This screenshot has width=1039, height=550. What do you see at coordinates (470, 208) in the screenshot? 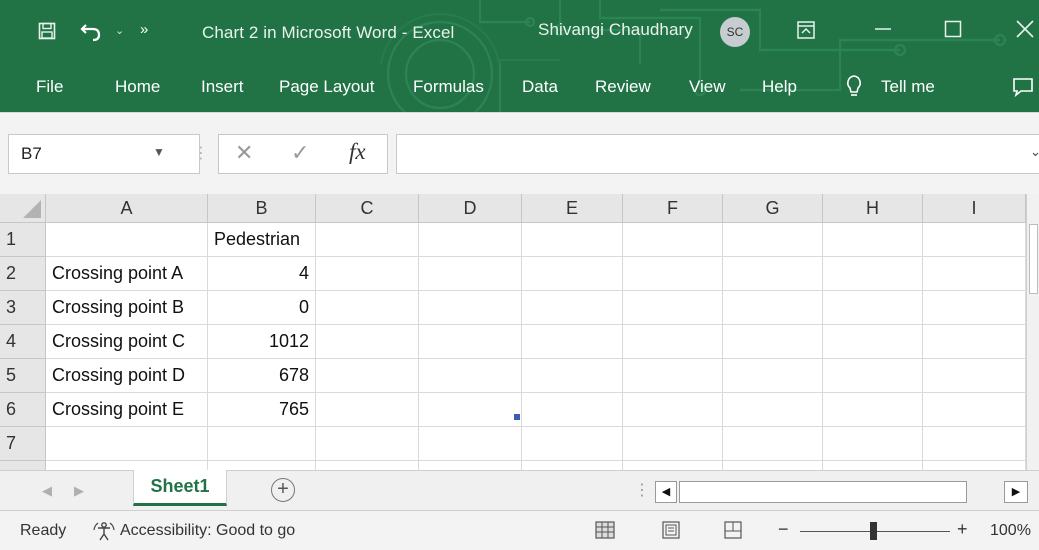
I see `column-header-d: D` at bounding box center [470, 208].